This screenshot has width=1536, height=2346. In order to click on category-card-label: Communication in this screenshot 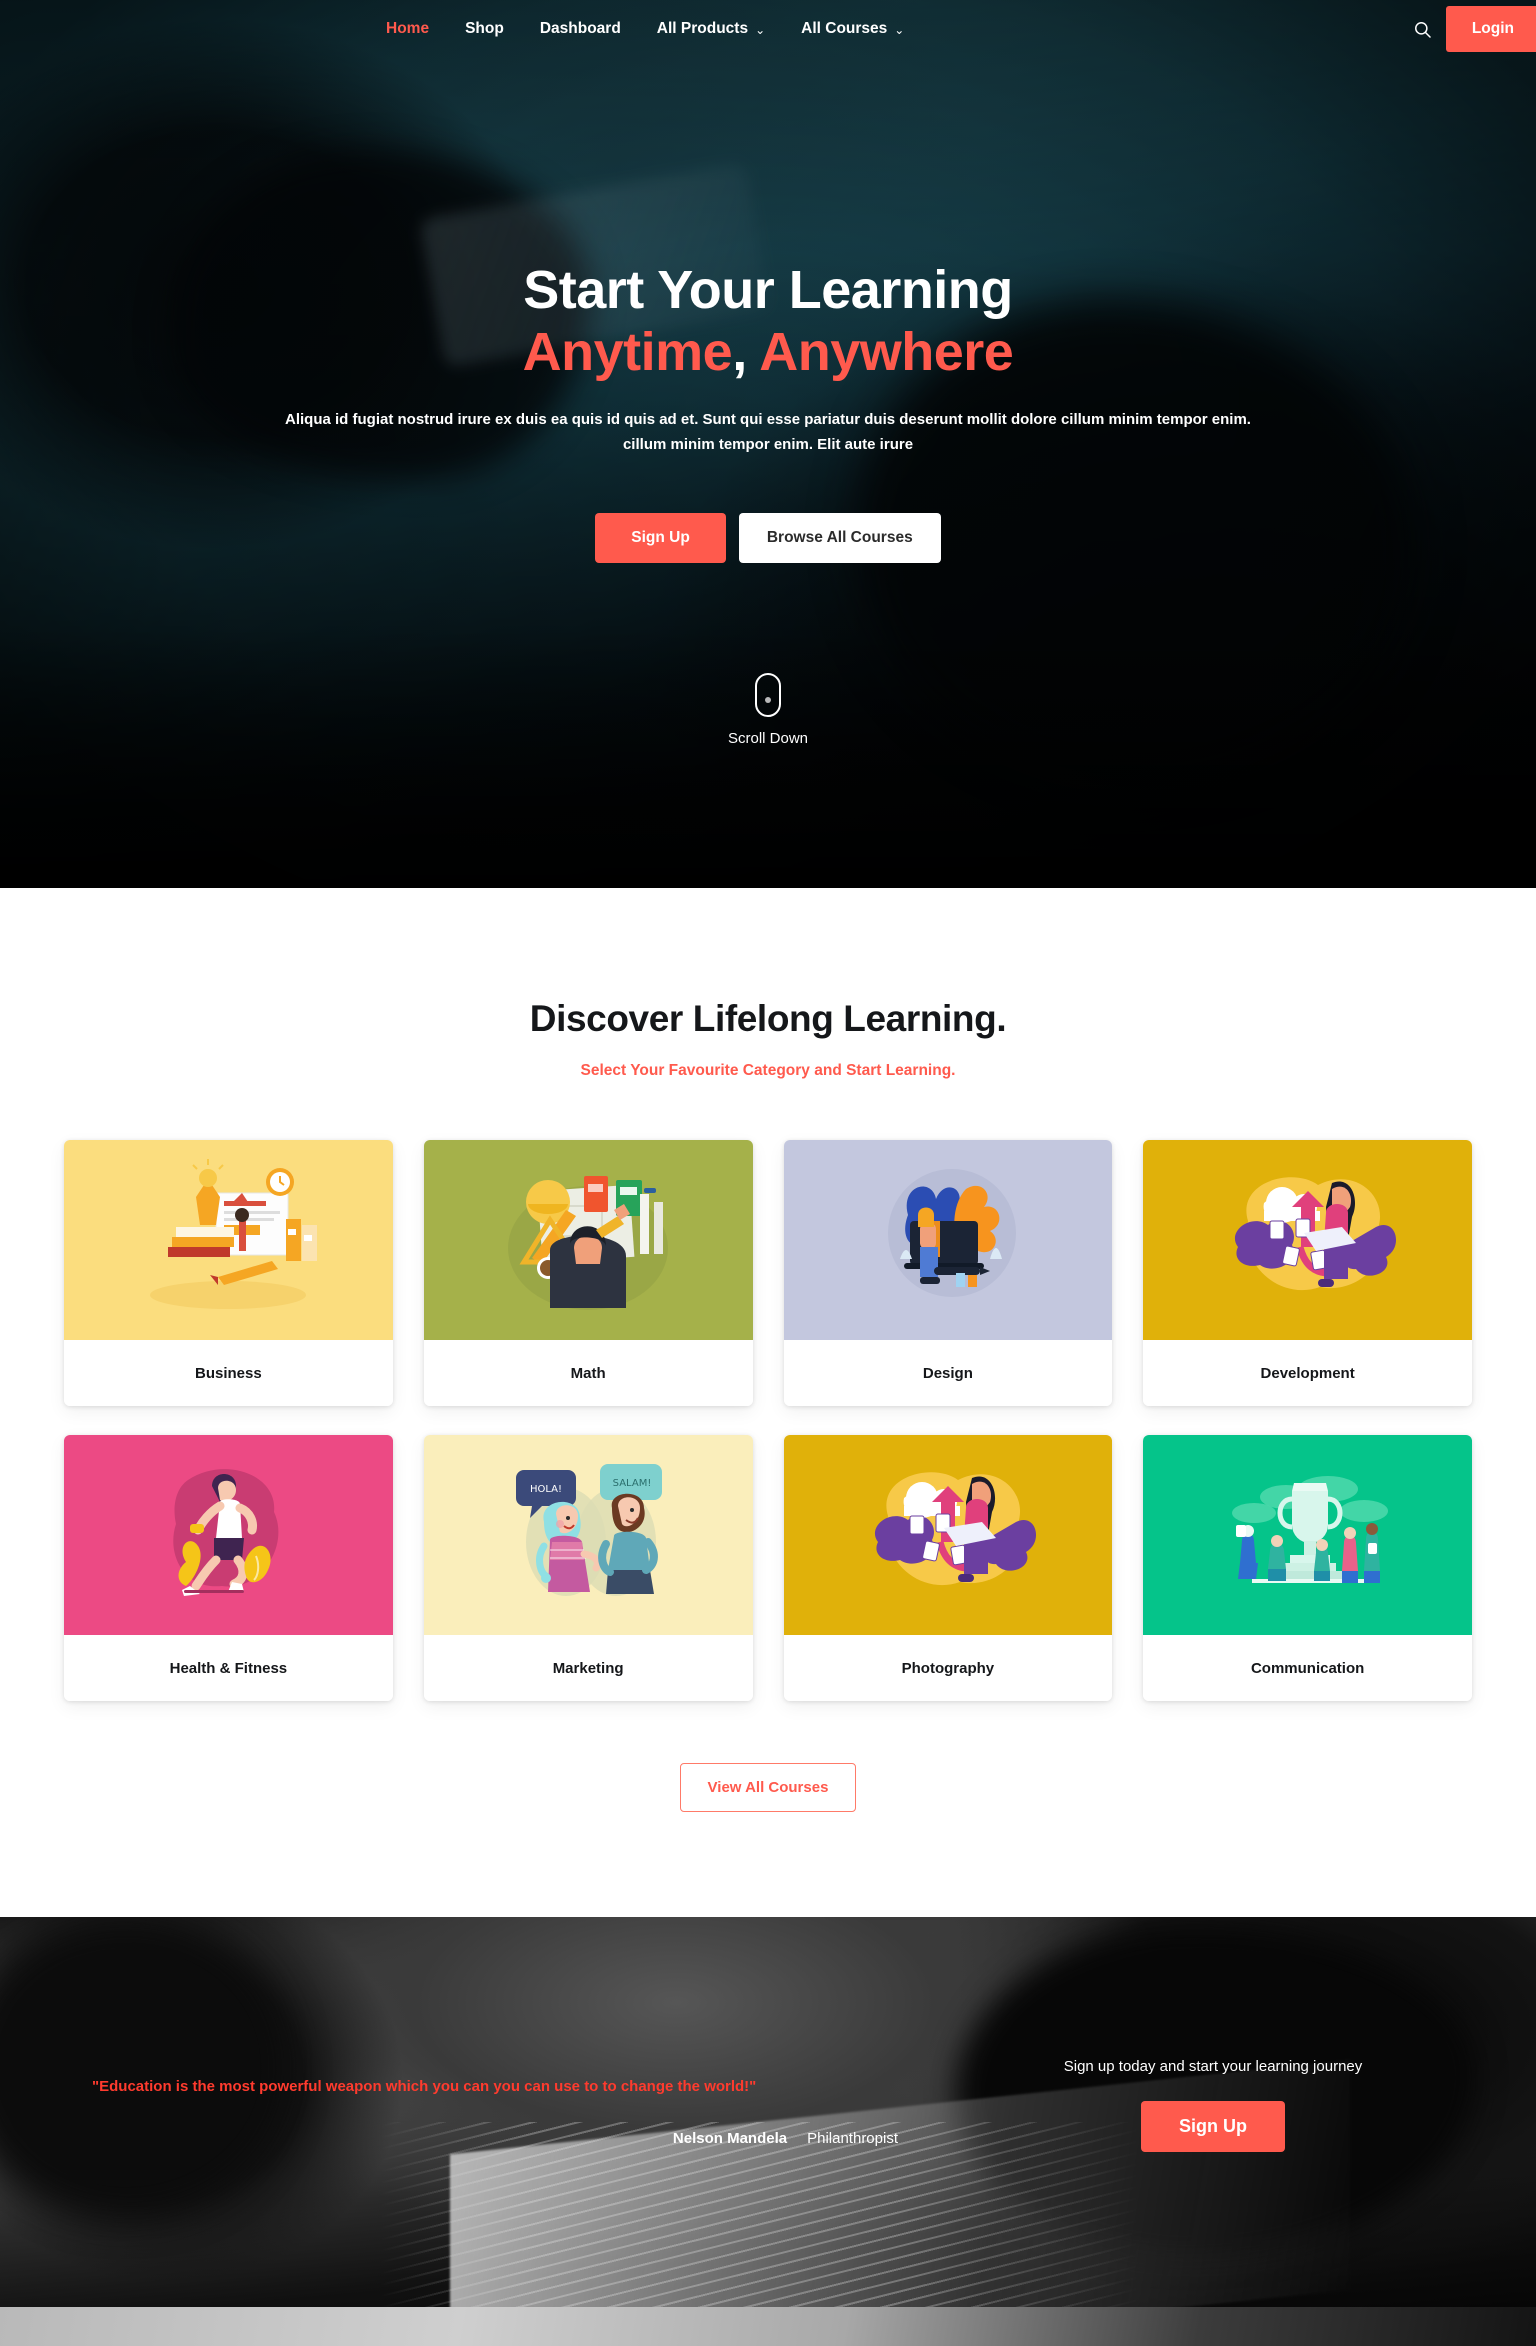, I will do `click(1307, 1668)`.